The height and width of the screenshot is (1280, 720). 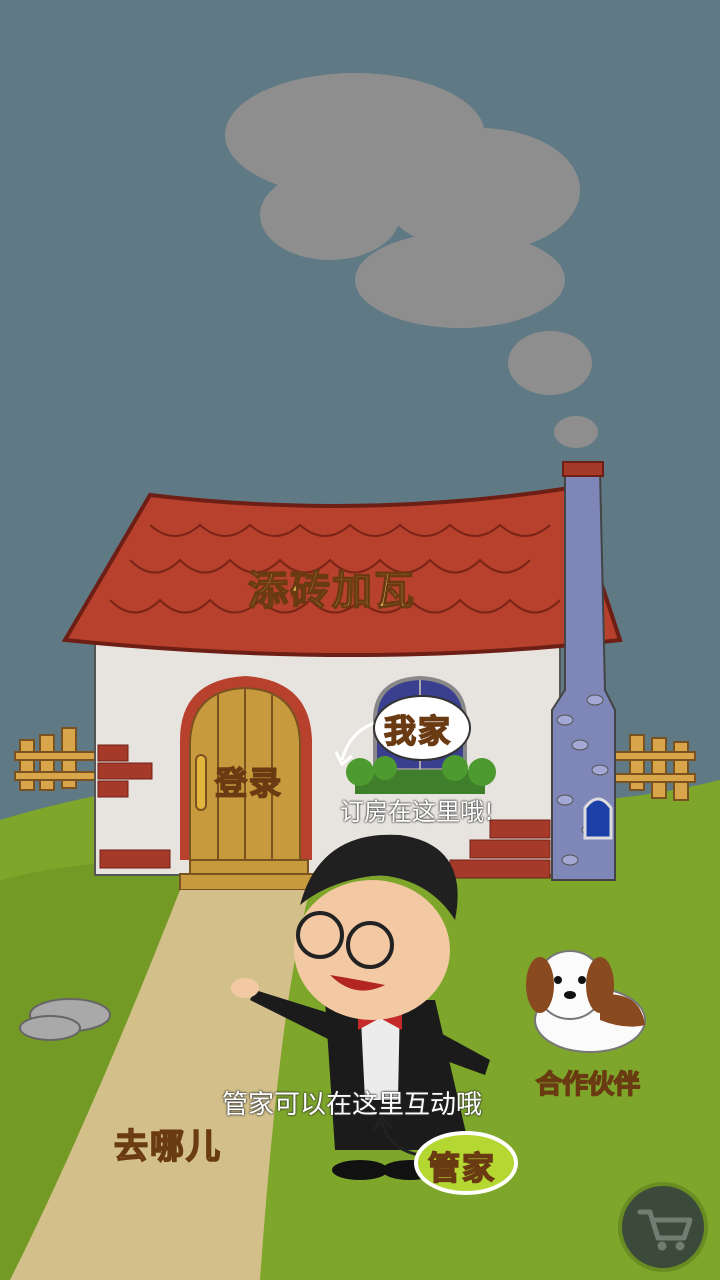 I want to click on butler-button: 管家, so click(x=466, y=1163).